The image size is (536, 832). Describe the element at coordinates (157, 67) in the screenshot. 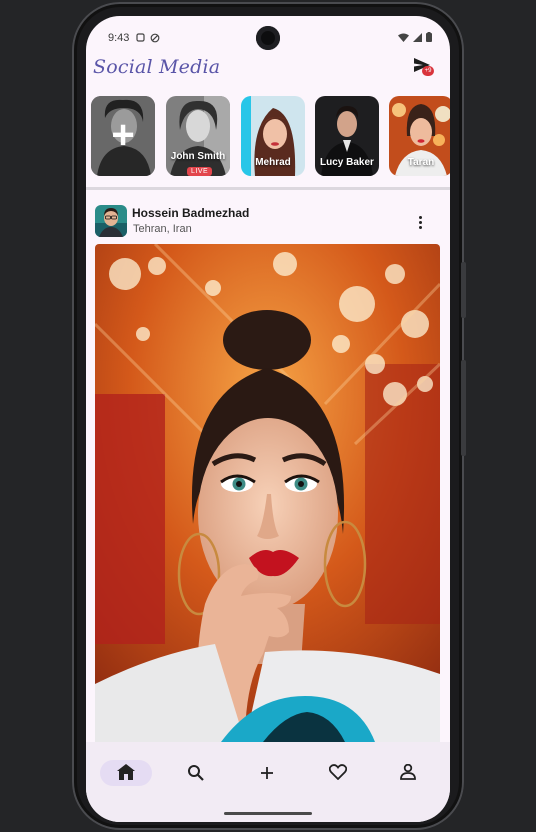

I see `app-title: Social Media` at that location.